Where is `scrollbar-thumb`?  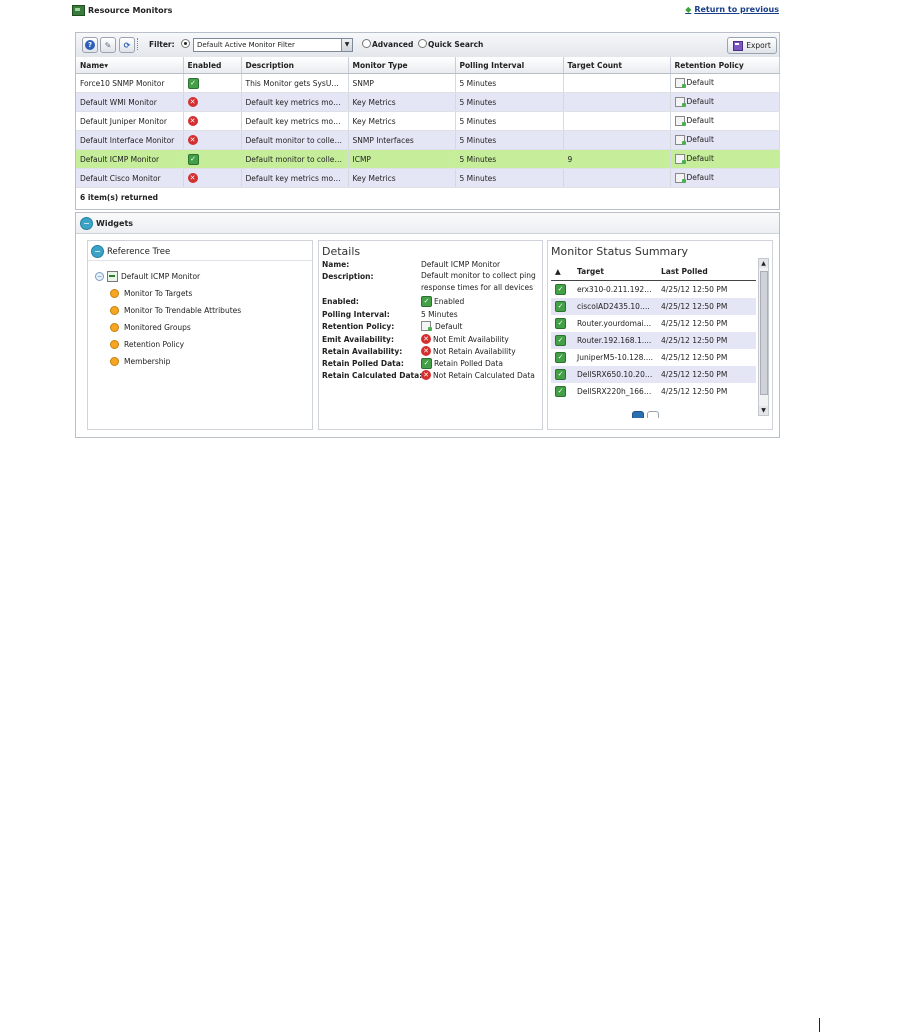
scrollbar-thumb is located at coordinates (764, 333).